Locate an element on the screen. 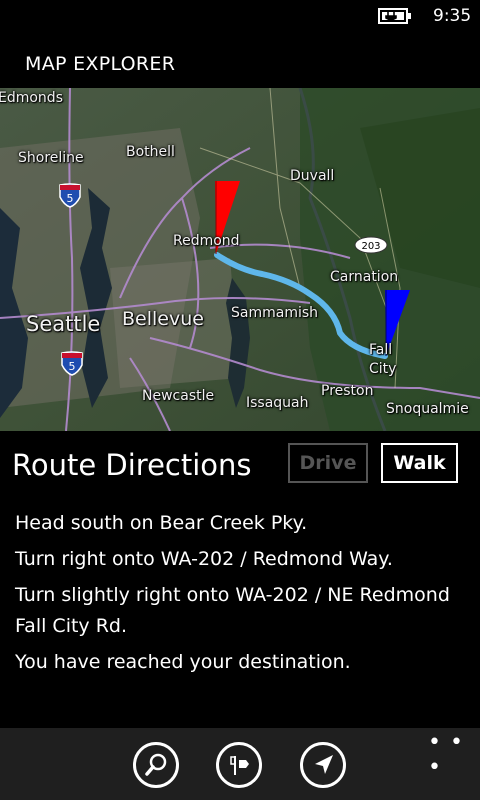  map-label-sammamish: Sammamish is located at coordinates (275, 313).